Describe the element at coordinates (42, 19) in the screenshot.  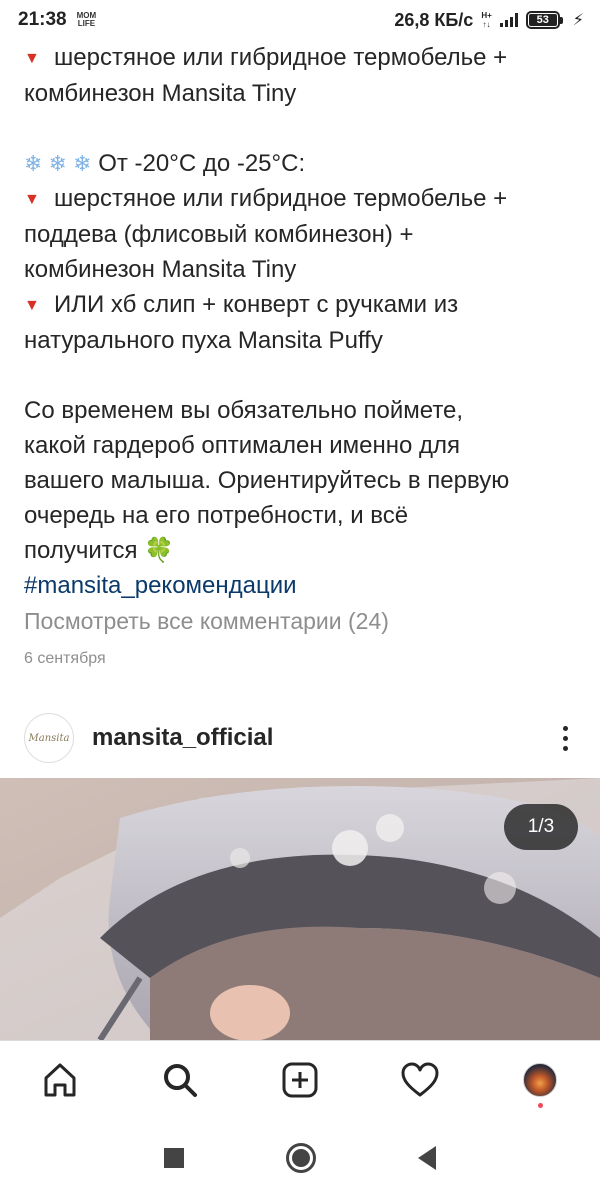
I see `status-time: 21:38` at that location.